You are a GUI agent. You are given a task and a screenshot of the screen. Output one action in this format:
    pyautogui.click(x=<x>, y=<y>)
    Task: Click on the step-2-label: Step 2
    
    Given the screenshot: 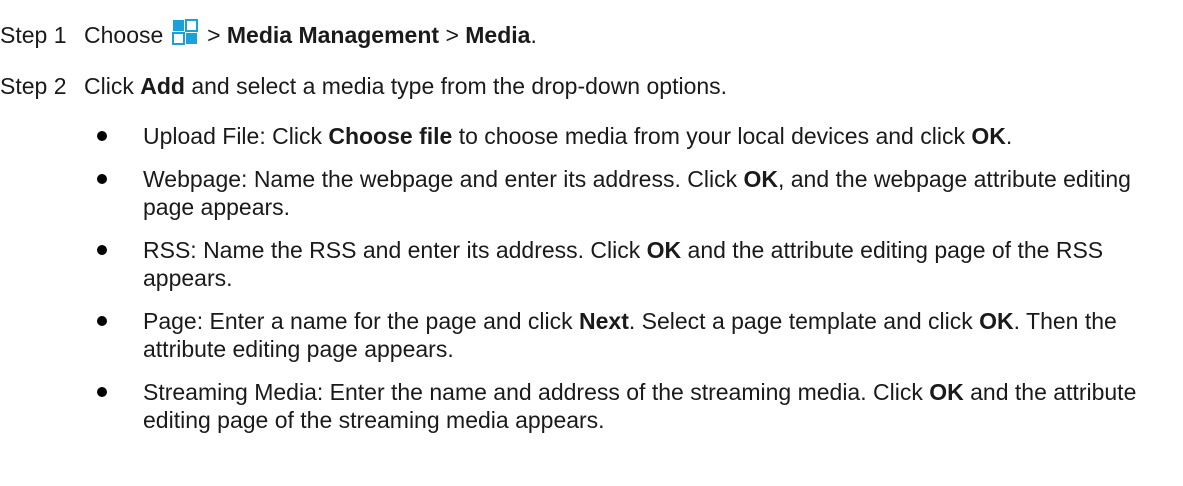 What is the action you would take?
    pyautogui.click(x=33, y=86)
    